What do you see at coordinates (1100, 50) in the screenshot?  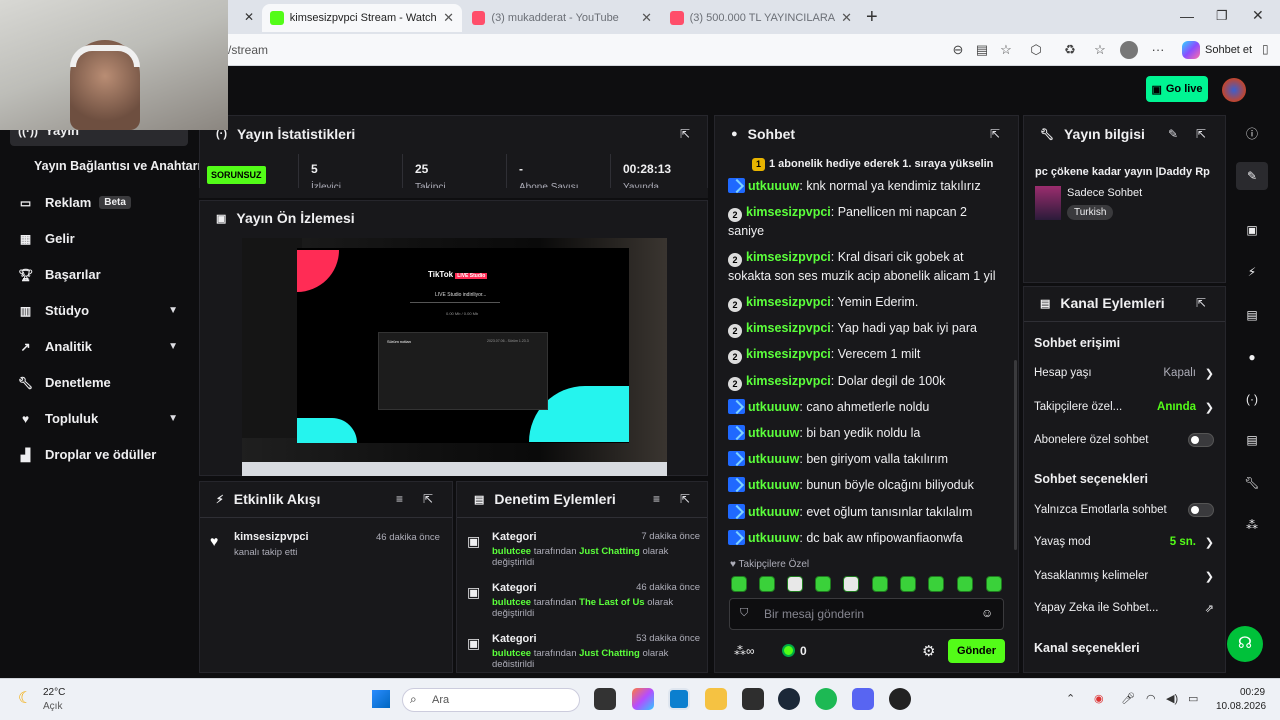 I see `collections-icon: ☆` at bounding box center [1100, 50].